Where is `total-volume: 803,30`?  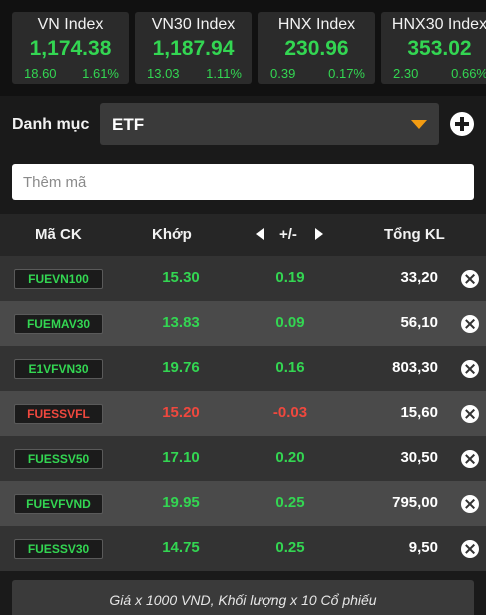
total-volume: 803,30 is located at coordinates (415, 367).